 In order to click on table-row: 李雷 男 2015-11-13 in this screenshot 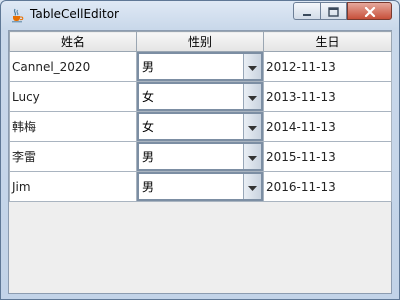, I will do `click(200, 156)`.